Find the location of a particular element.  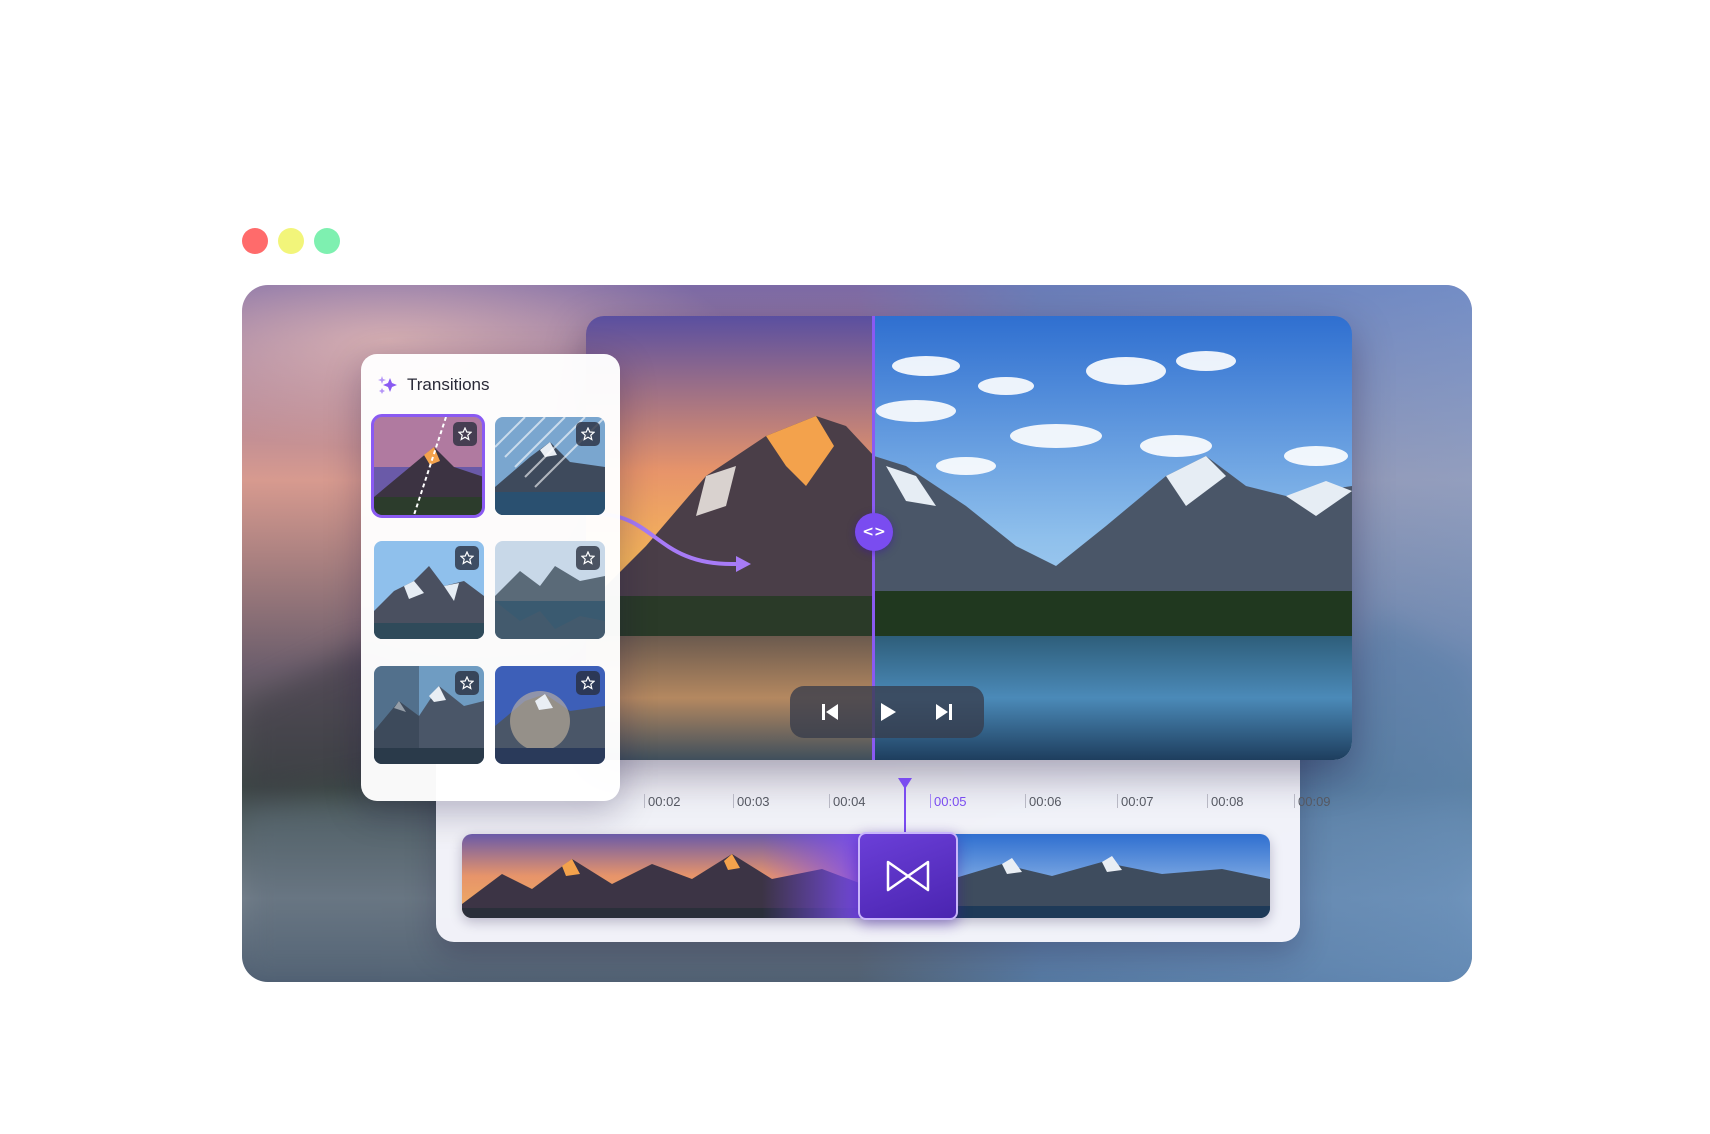

close-window-button is located at coordinates (255, 241).